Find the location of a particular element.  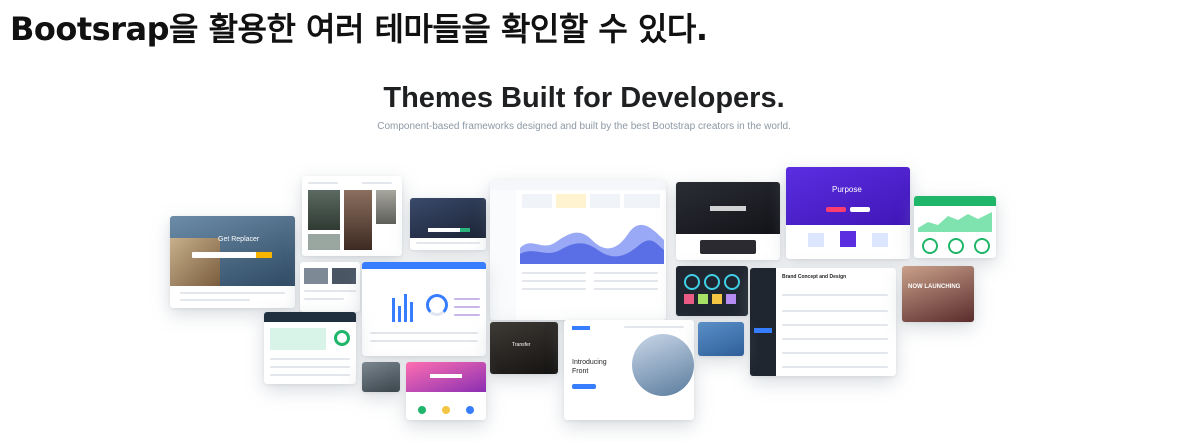

theme-thumbnail-admin is located at coordinates (424, 309).